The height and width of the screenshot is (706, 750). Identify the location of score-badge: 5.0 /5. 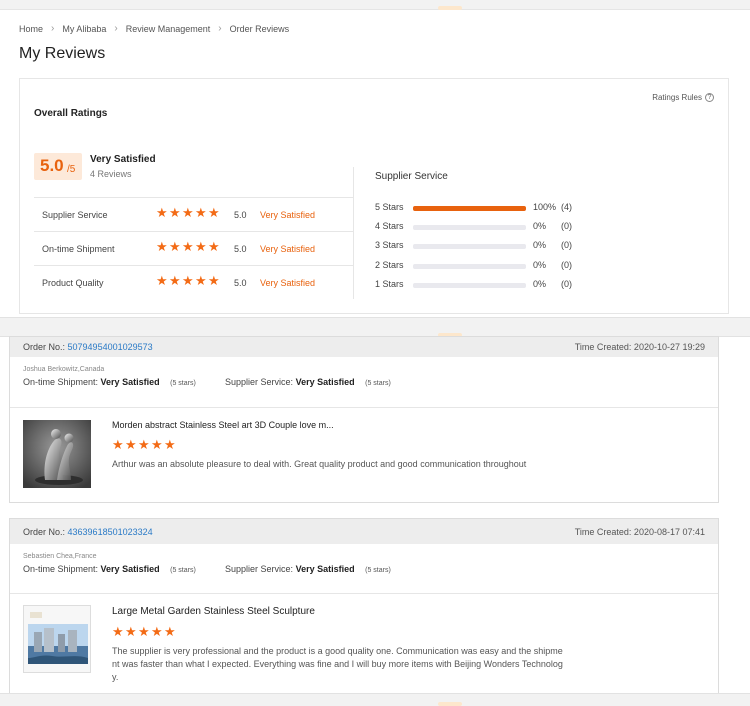
(58, 166).